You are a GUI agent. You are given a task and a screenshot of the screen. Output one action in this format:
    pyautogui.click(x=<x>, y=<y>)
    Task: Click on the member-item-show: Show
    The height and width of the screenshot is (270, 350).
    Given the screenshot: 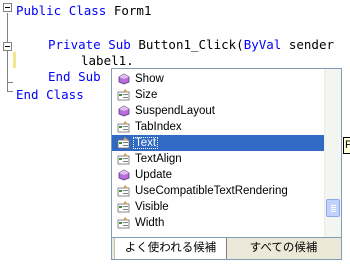 What is the action you would take?
    pyautogui.click(x=218, y=79)
    